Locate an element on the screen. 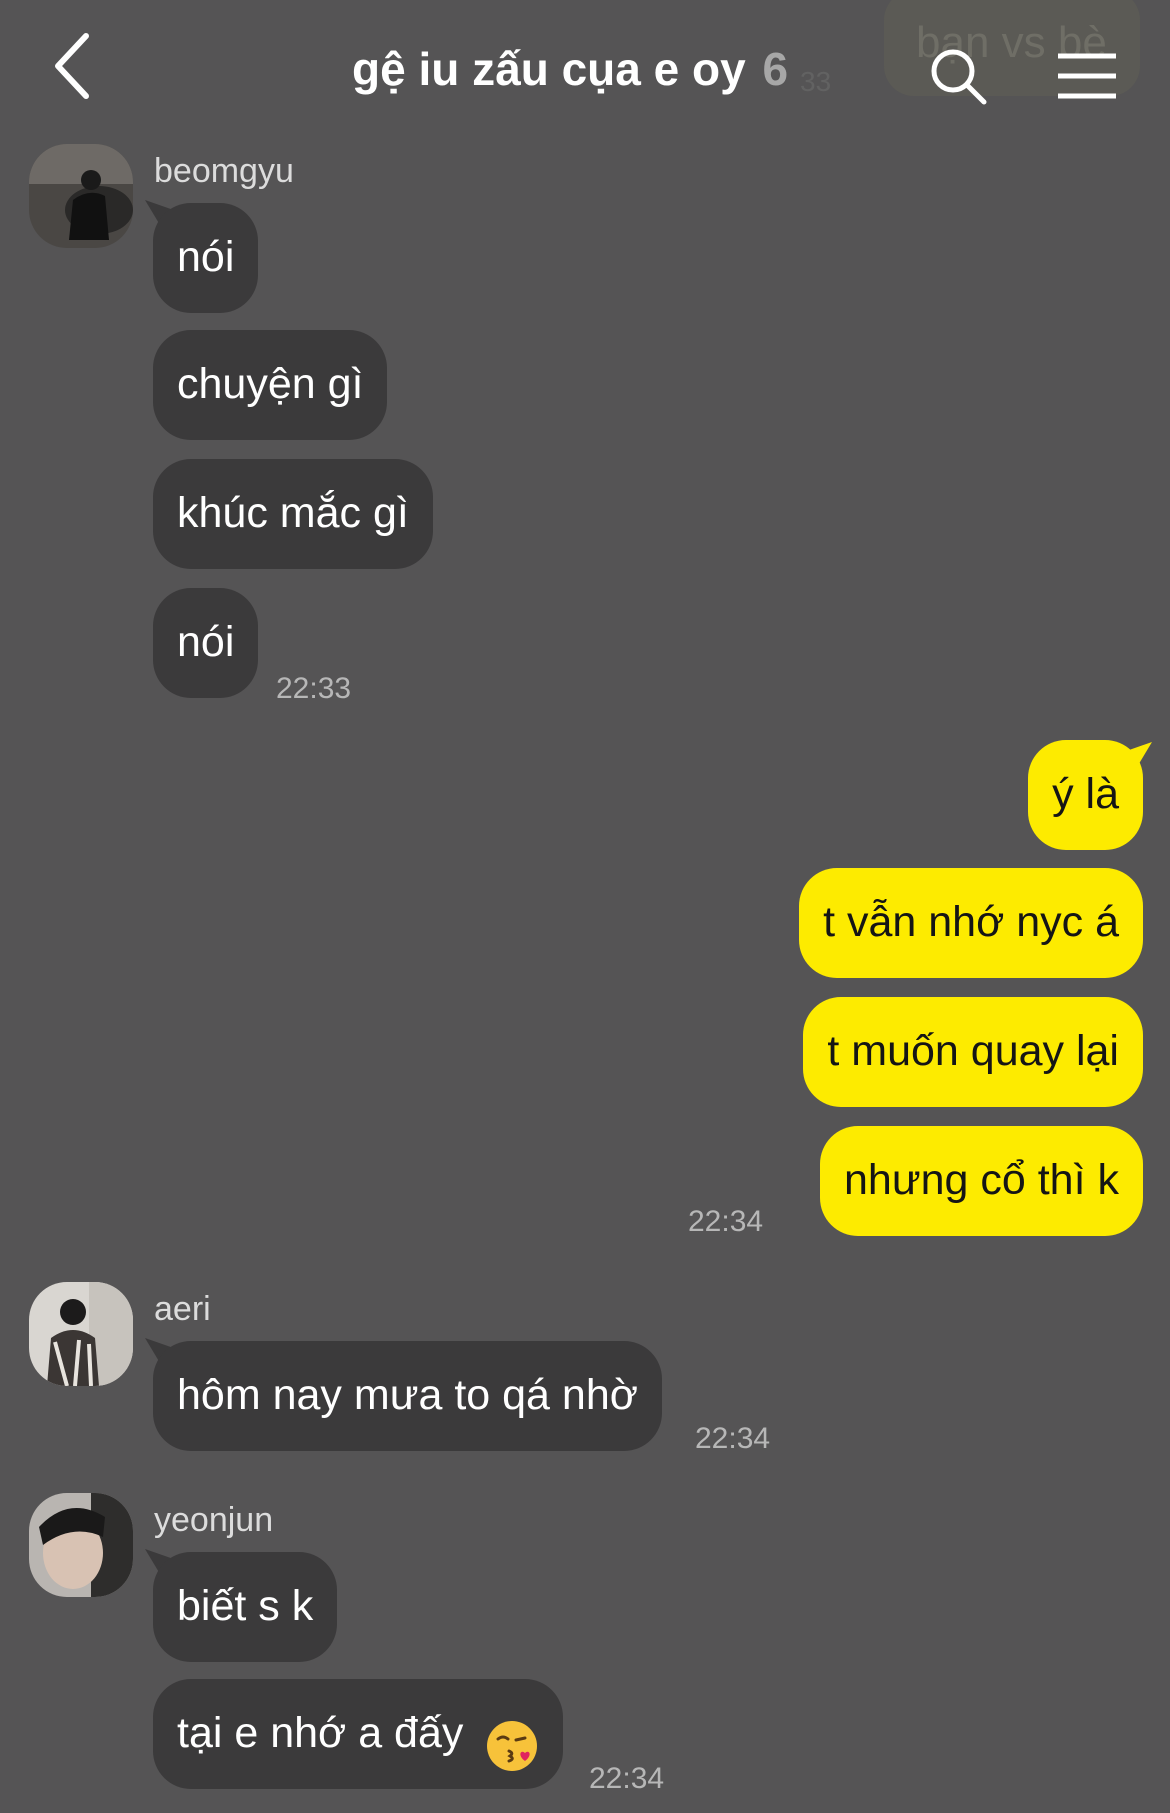 This screenshot has height=1813, width=1170. message-bubble: hôm nay mưa to qá nhờ is located at coordinates (407, 1396).